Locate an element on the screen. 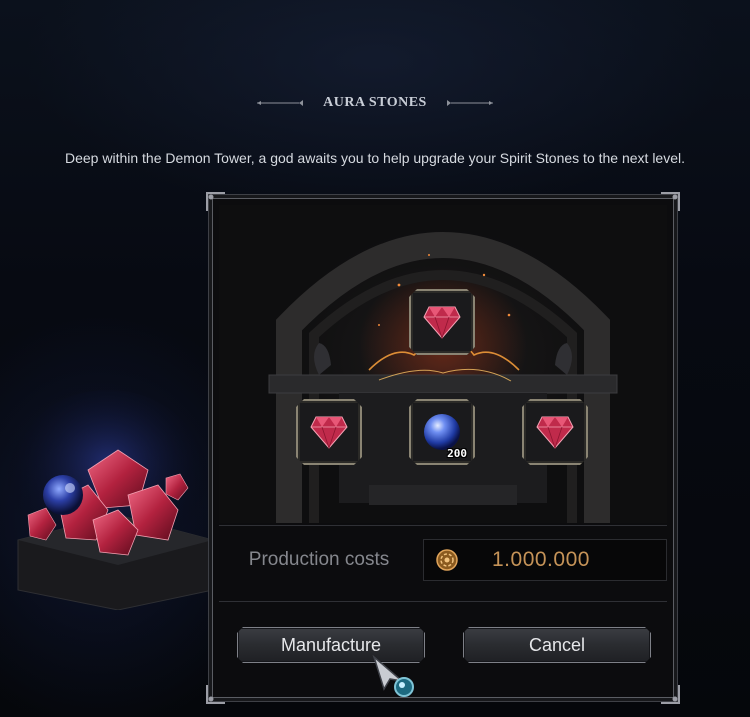 Image resolution: width=750 pixels, height=717 pixels. input-slot-right is located at coordinates (555, 432).